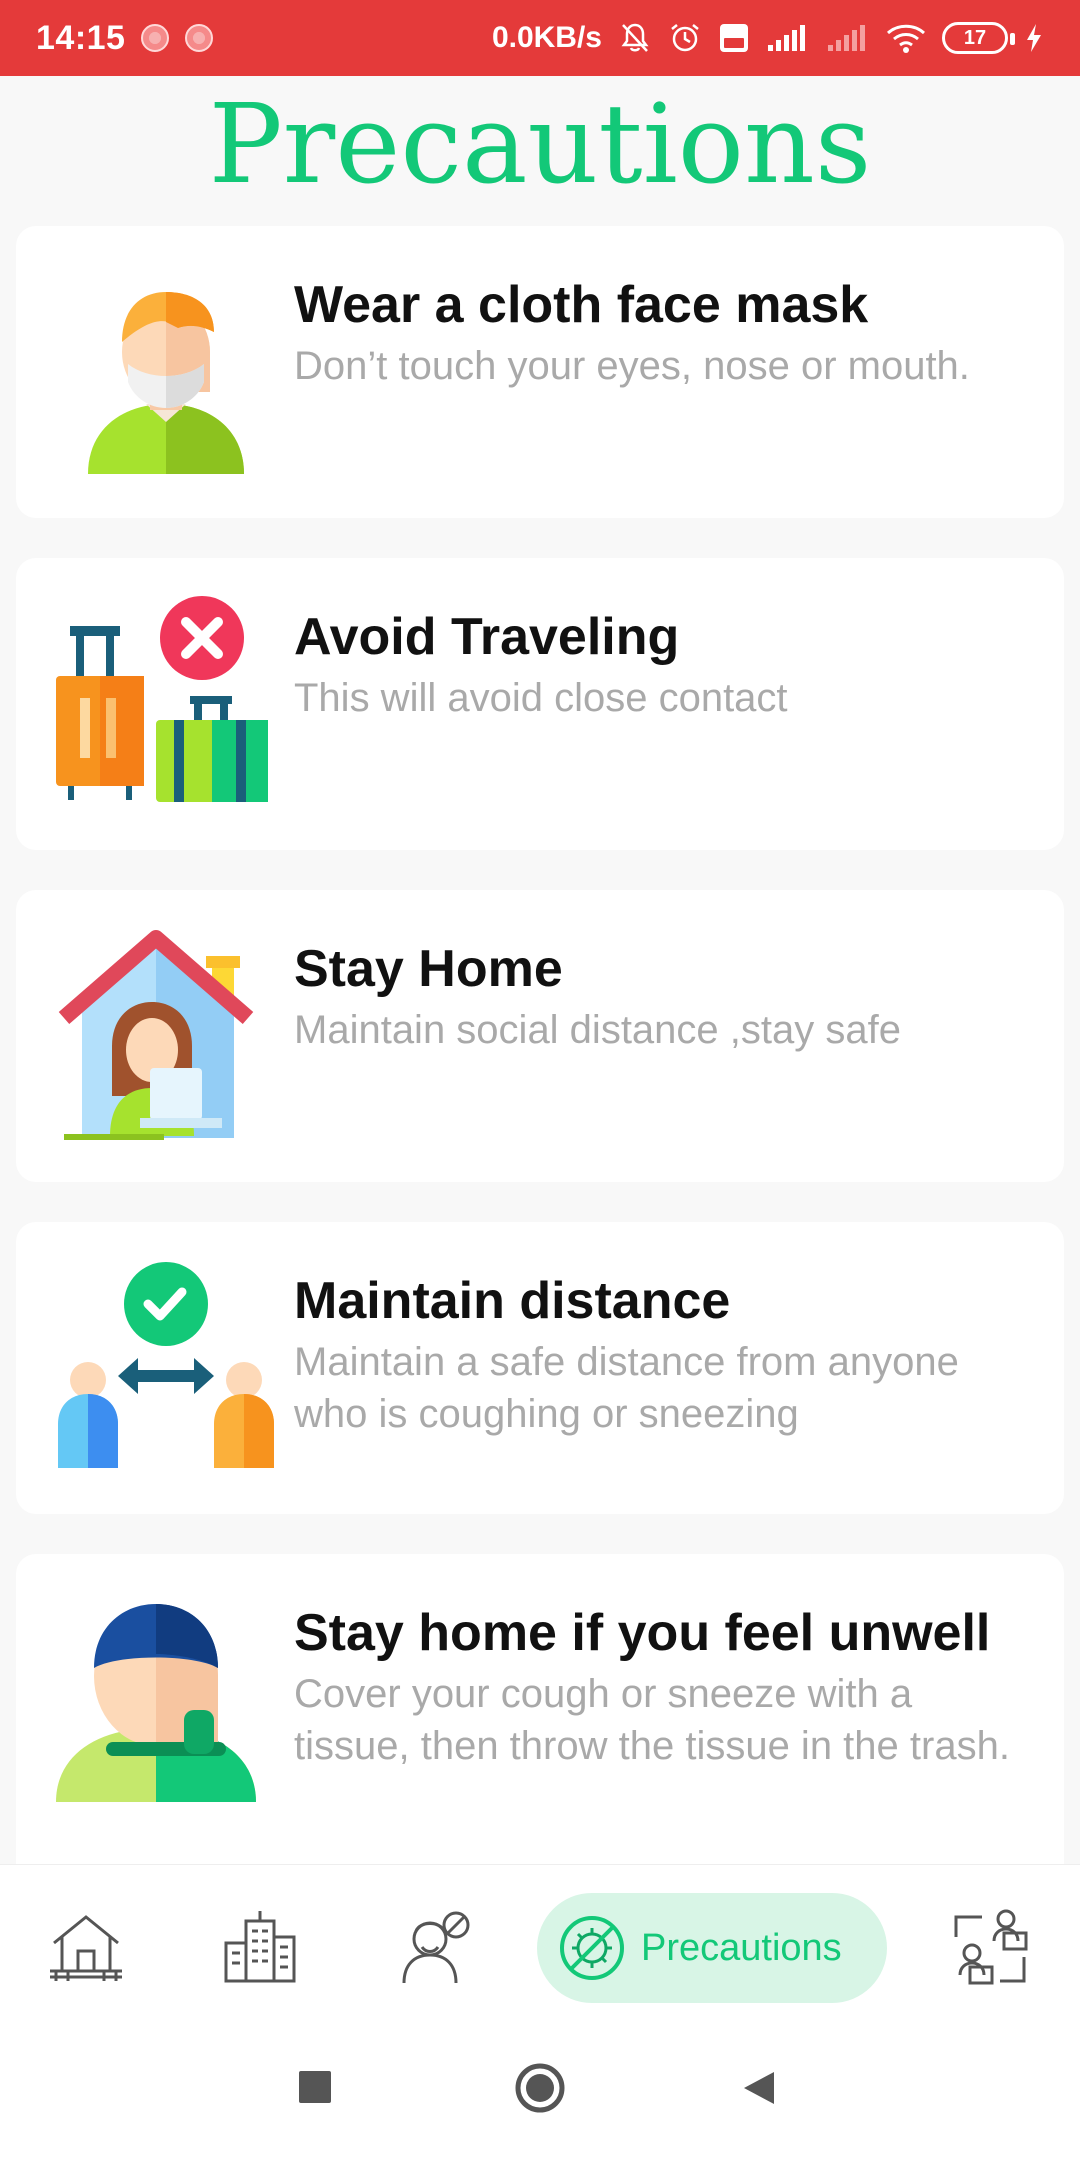 The width and height of the screenshot is (1080, 2160). I want to click on signal-no-service-icon, so click(848, 38).